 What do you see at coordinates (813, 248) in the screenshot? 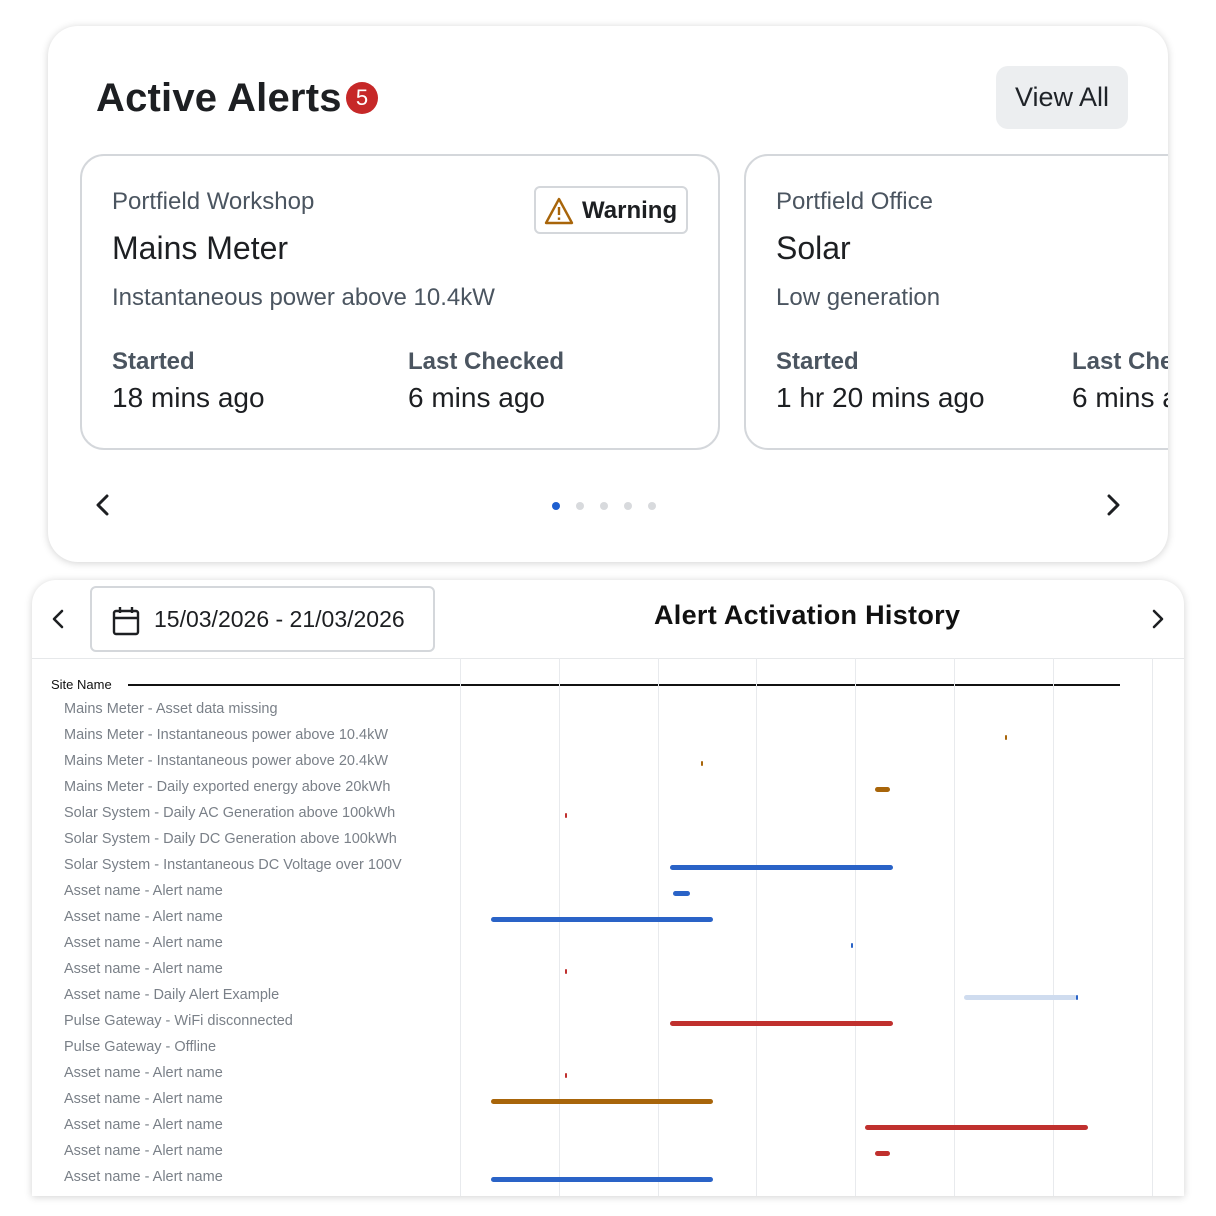
I see `alert-asset-name: Solar` at bounding box center [813, 248].